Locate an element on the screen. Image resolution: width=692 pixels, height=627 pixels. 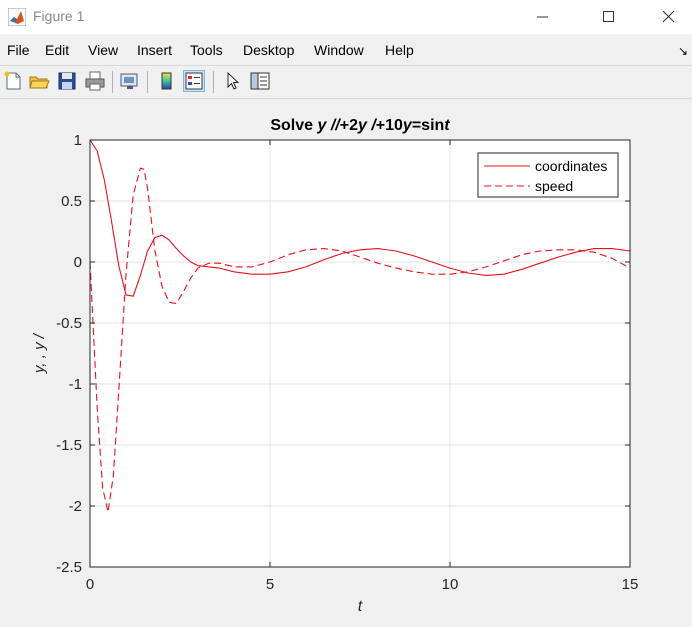
x-tick-label: 10 is located at coordinates (450, 584).